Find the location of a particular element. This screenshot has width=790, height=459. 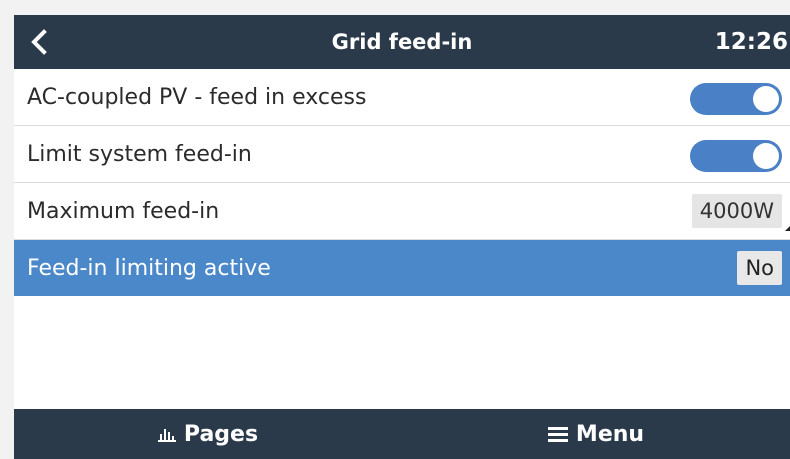

limiting-active-status: No is located at coordinates (759, 268).